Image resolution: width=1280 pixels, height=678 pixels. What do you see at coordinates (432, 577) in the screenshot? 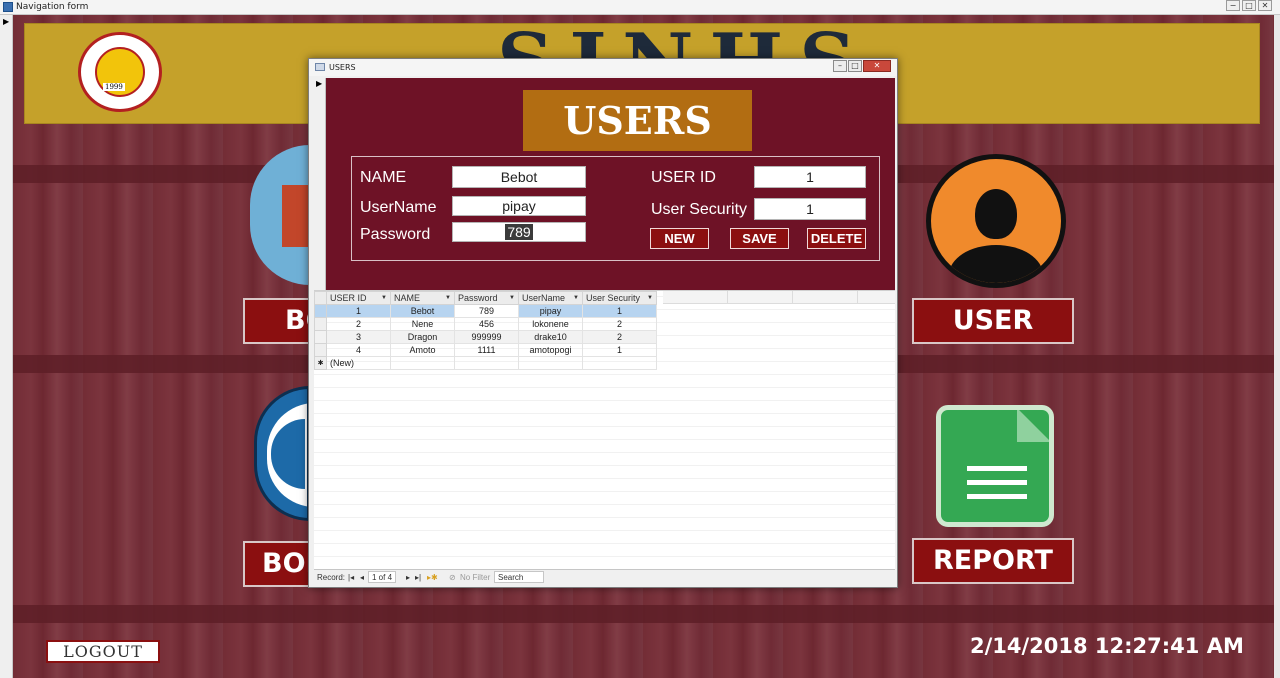
I see `new-record-button: ▸✱` at bounding box center [432, 577].